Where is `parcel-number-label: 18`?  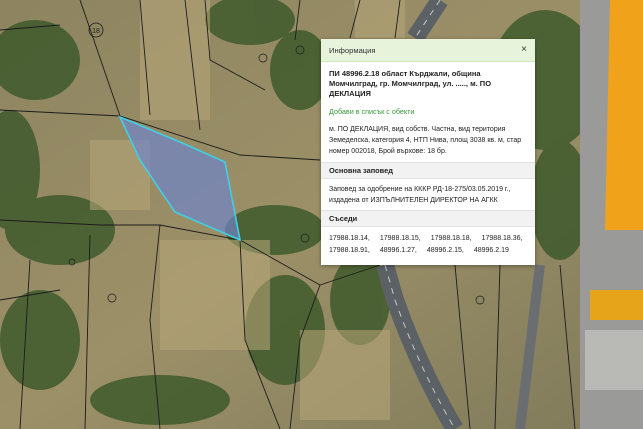
parcel-number-label: 18 is located at coordinates (96, 31).